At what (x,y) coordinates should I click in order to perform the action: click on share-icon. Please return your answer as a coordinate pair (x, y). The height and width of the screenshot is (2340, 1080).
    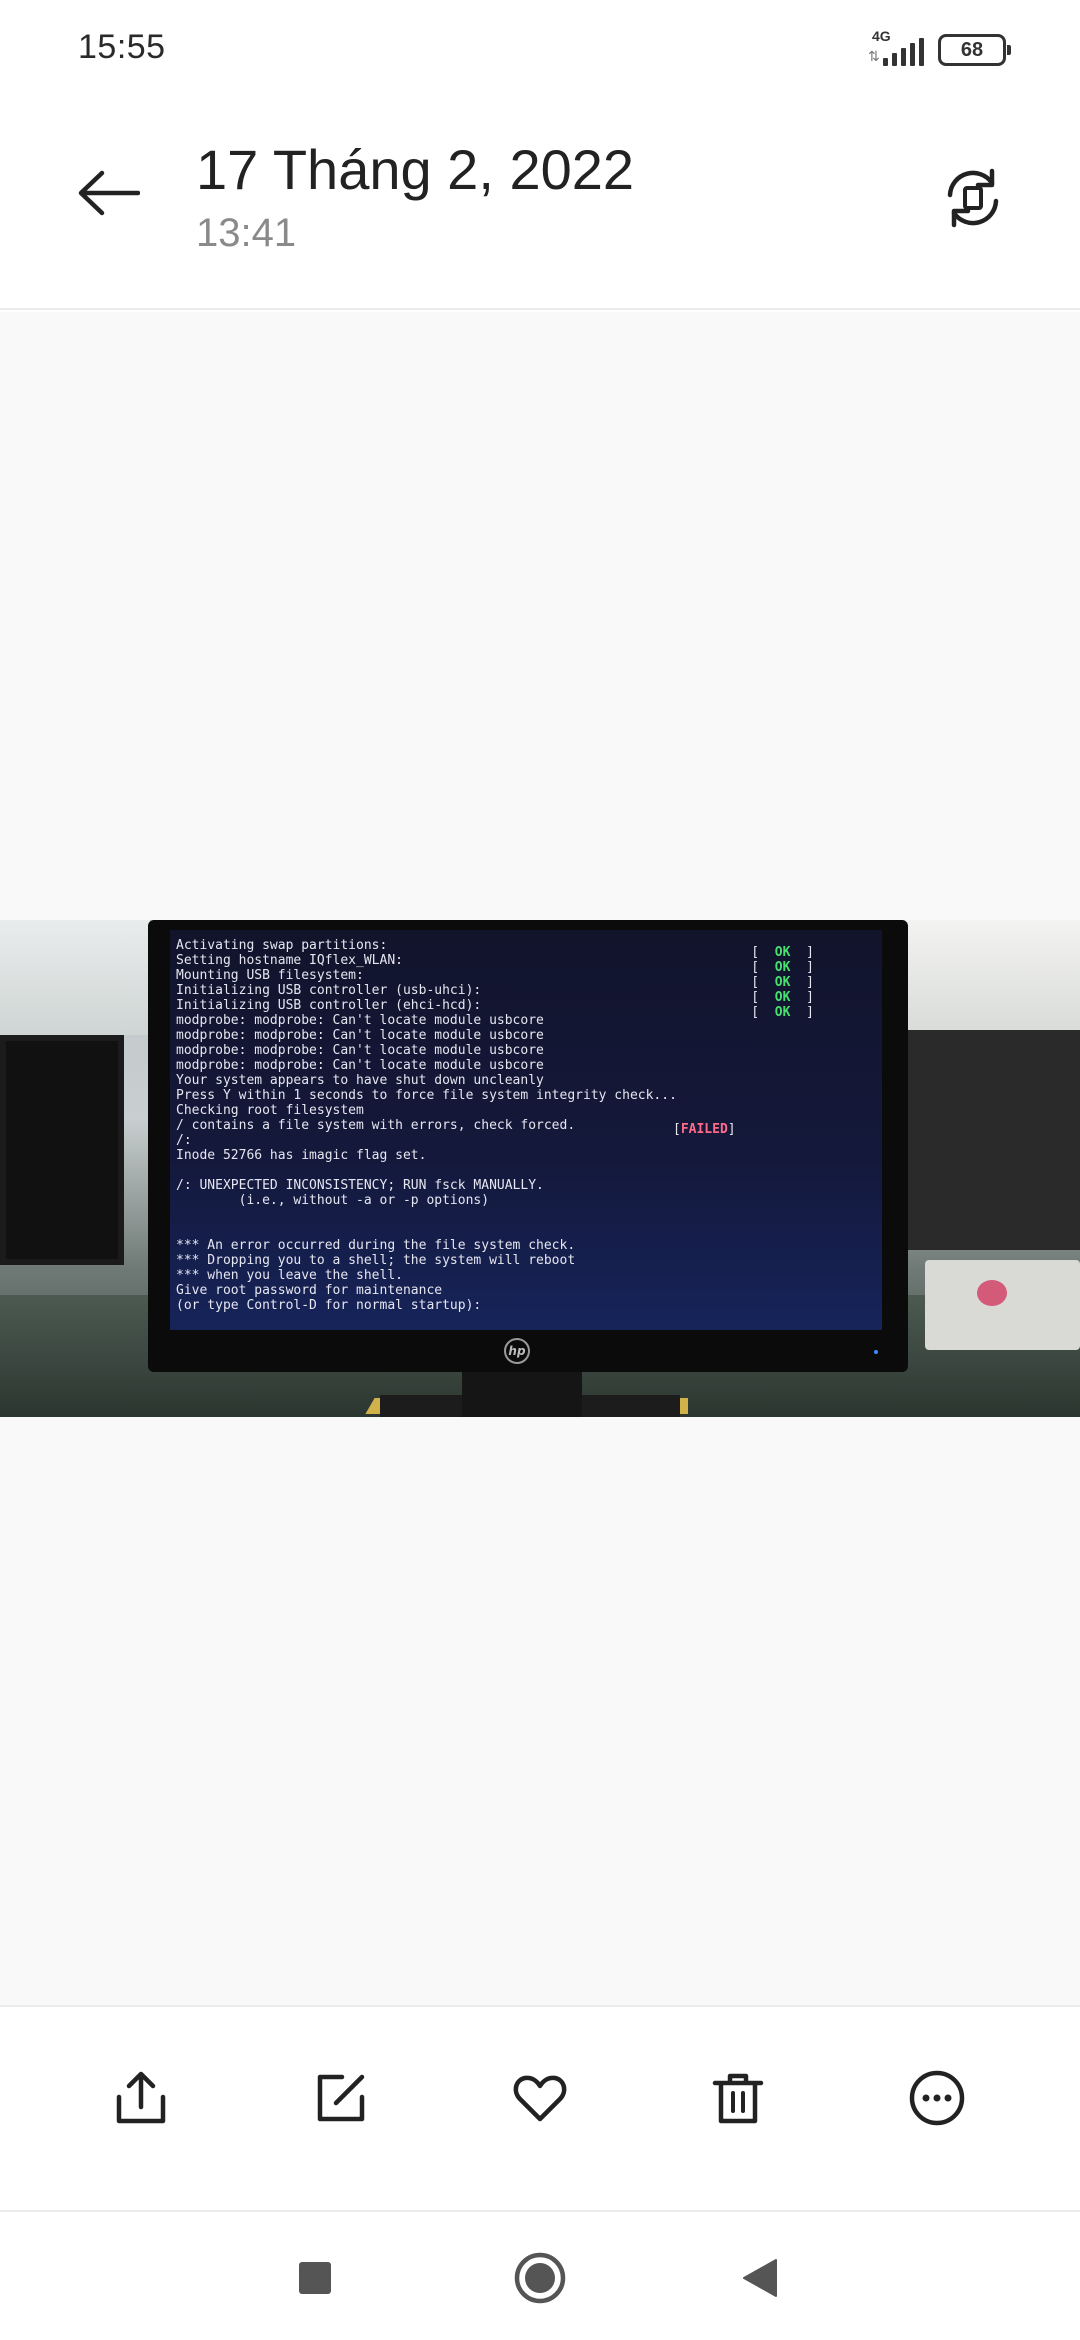
    Looking at the image, I should click on (141, 2097).